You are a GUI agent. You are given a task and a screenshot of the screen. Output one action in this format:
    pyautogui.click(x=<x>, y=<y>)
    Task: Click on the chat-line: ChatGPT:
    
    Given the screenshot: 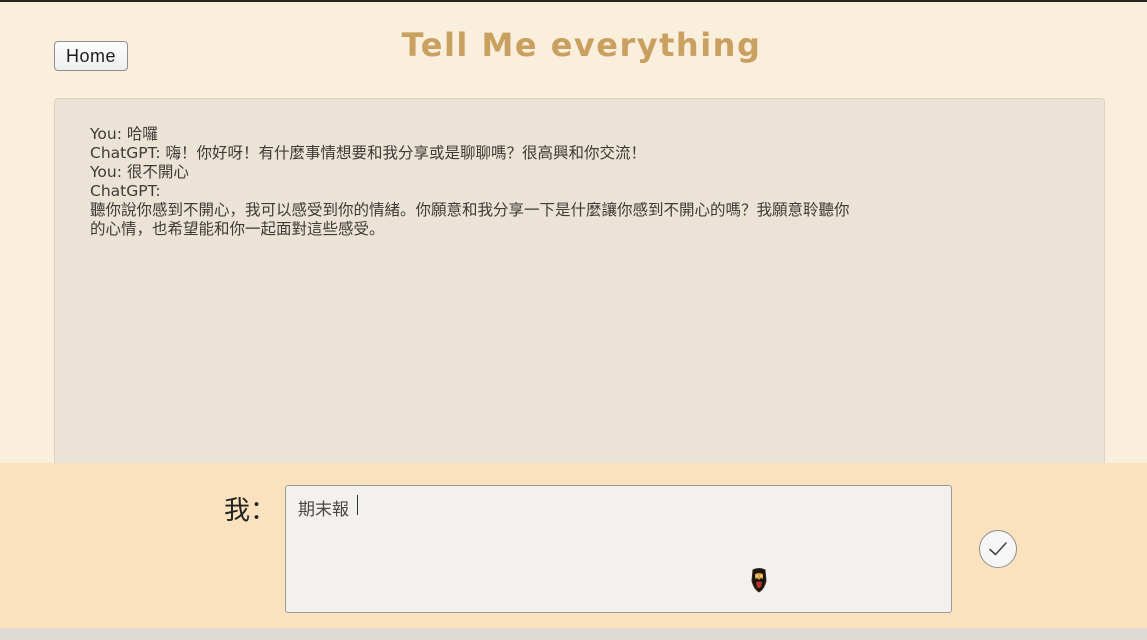 What is the action you would take?
    pyautogui.click(x=125, y=191)
    